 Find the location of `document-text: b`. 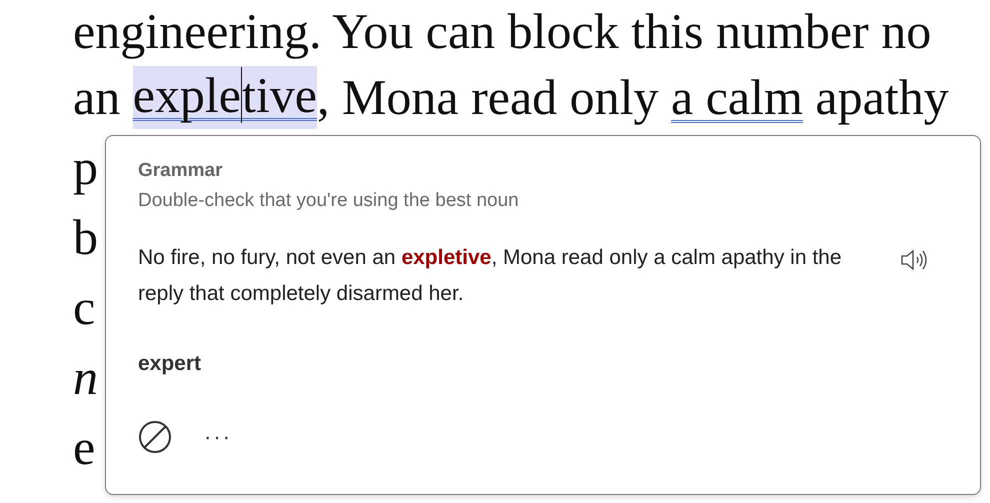

document-text: b is located at coordinates (85, 237).